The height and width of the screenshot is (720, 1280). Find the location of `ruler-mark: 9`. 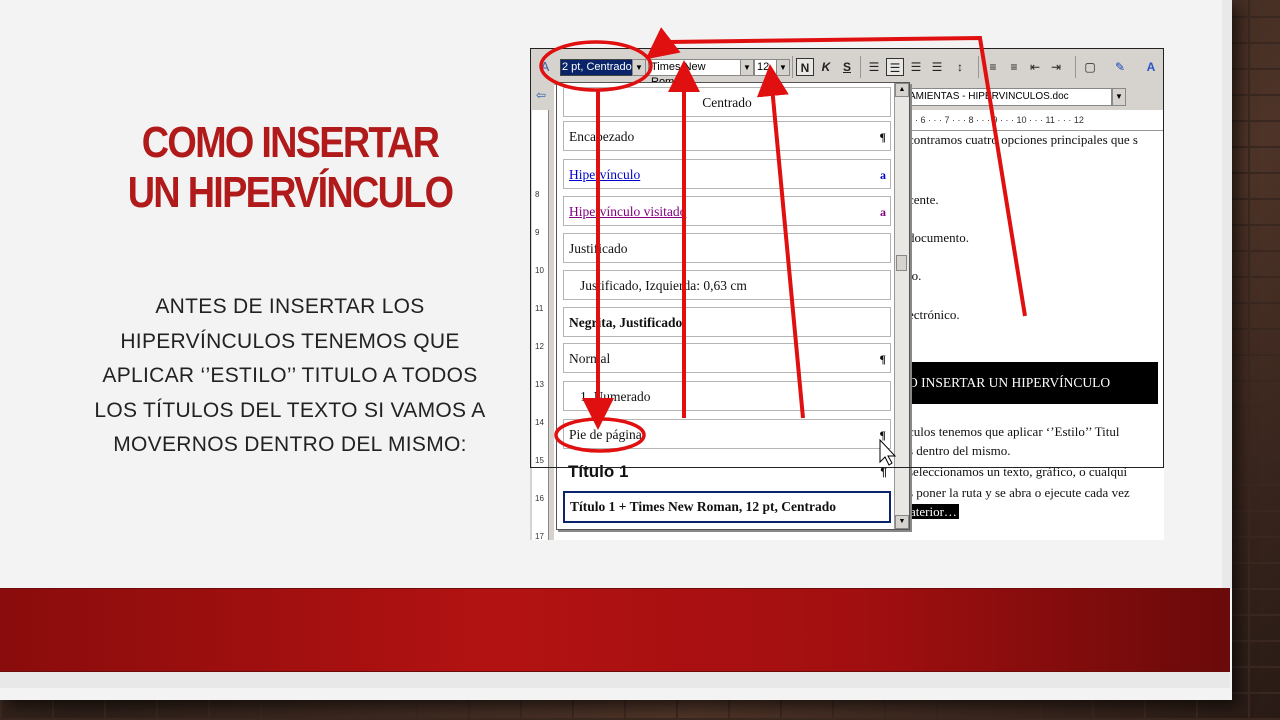

ruler-mark: 9 is located at coordinates (537, 232).